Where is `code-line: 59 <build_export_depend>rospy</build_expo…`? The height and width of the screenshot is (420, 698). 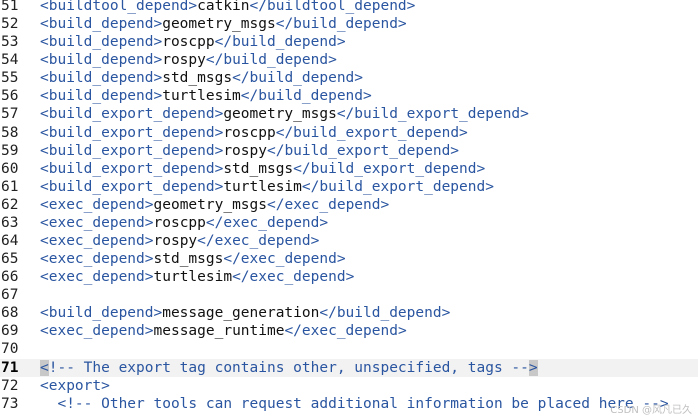
code-line: 59 <build_export_depend>rospy</build_expo… is located at coordinates (349, 151).